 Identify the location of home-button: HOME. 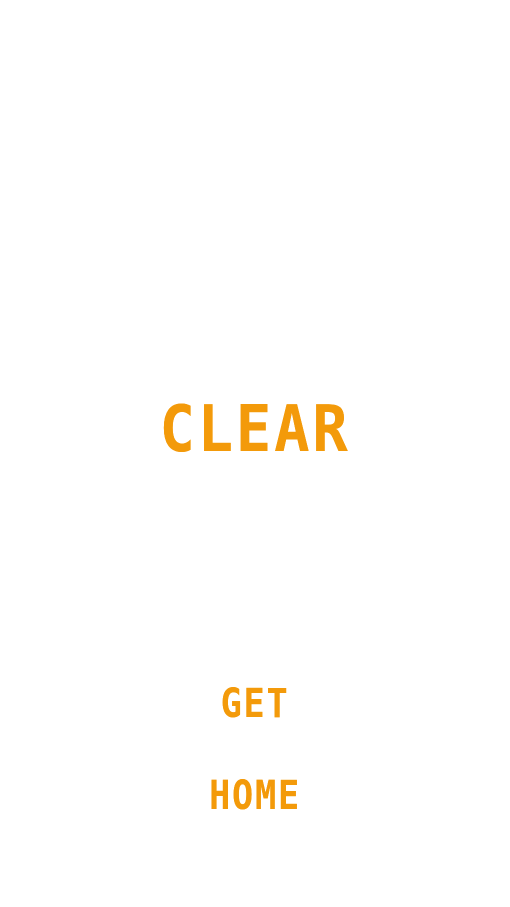
(255, 796).